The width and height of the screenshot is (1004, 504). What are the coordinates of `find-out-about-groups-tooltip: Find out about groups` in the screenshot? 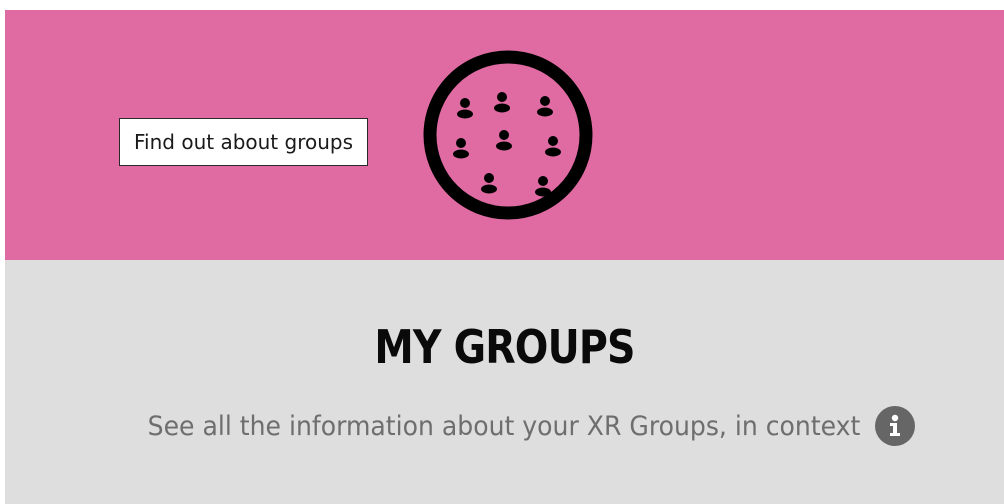 It's located at (244, 142).